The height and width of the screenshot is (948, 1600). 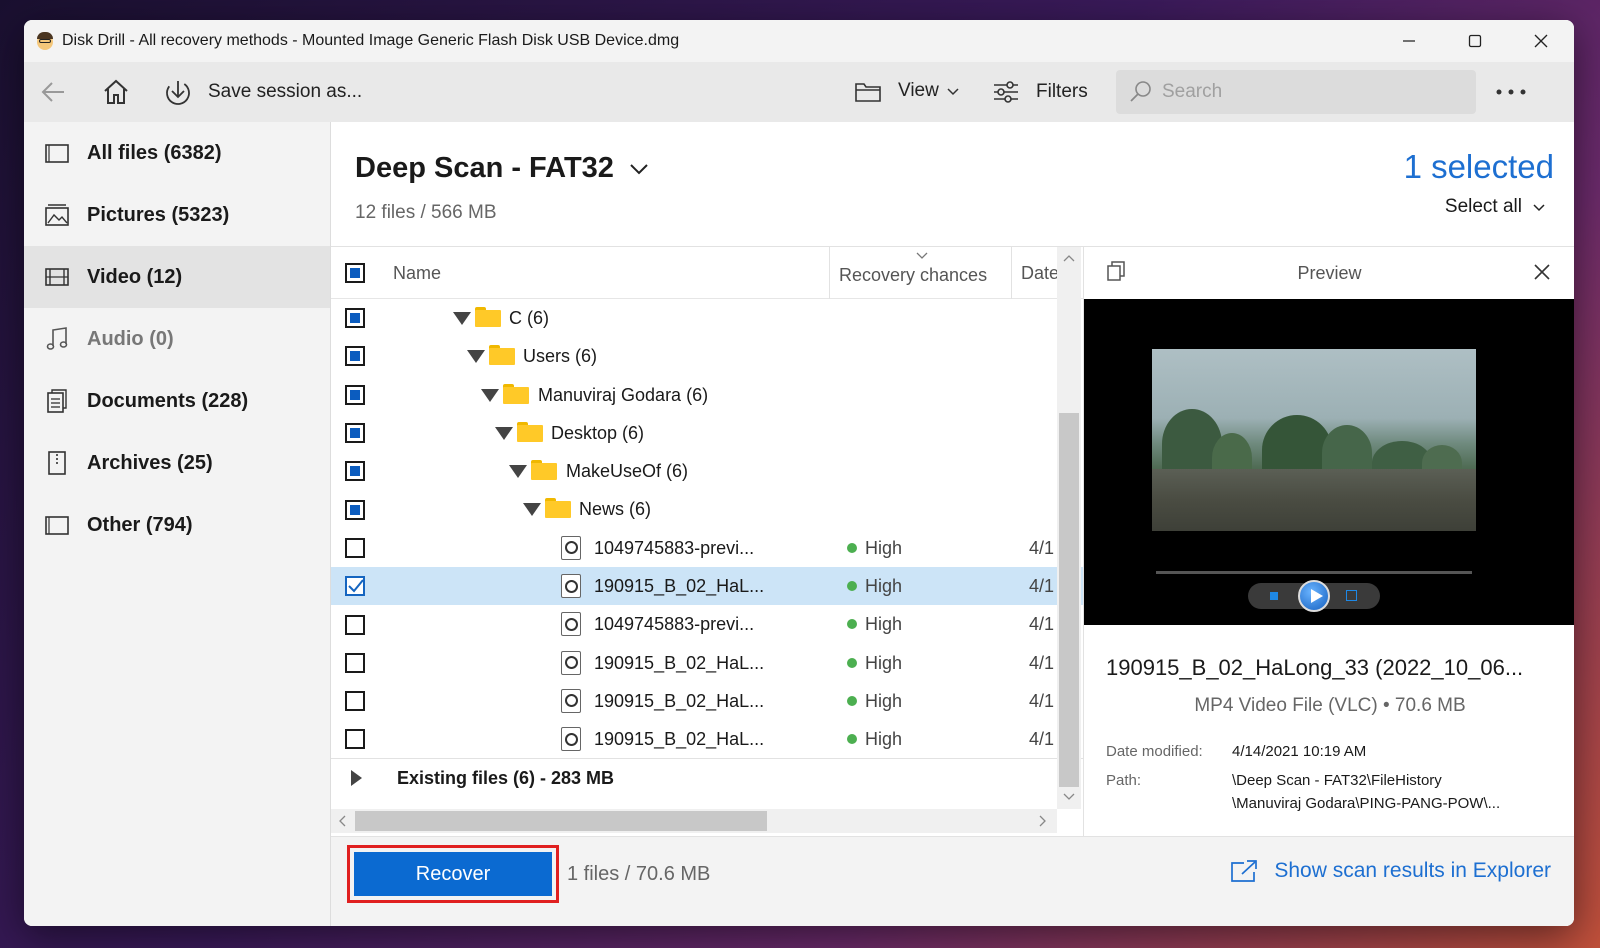 What do you see at coordinates (1542, 272) in the screenshot?
I see `close-preview-icon` at bounding box center [1542, 272].